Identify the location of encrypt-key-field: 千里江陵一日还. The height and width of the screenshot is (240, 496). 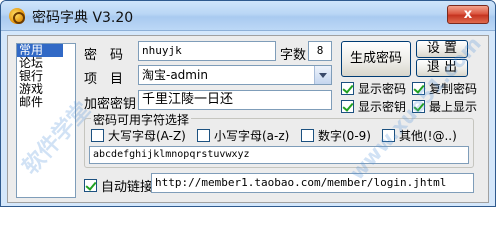
(235, 100).